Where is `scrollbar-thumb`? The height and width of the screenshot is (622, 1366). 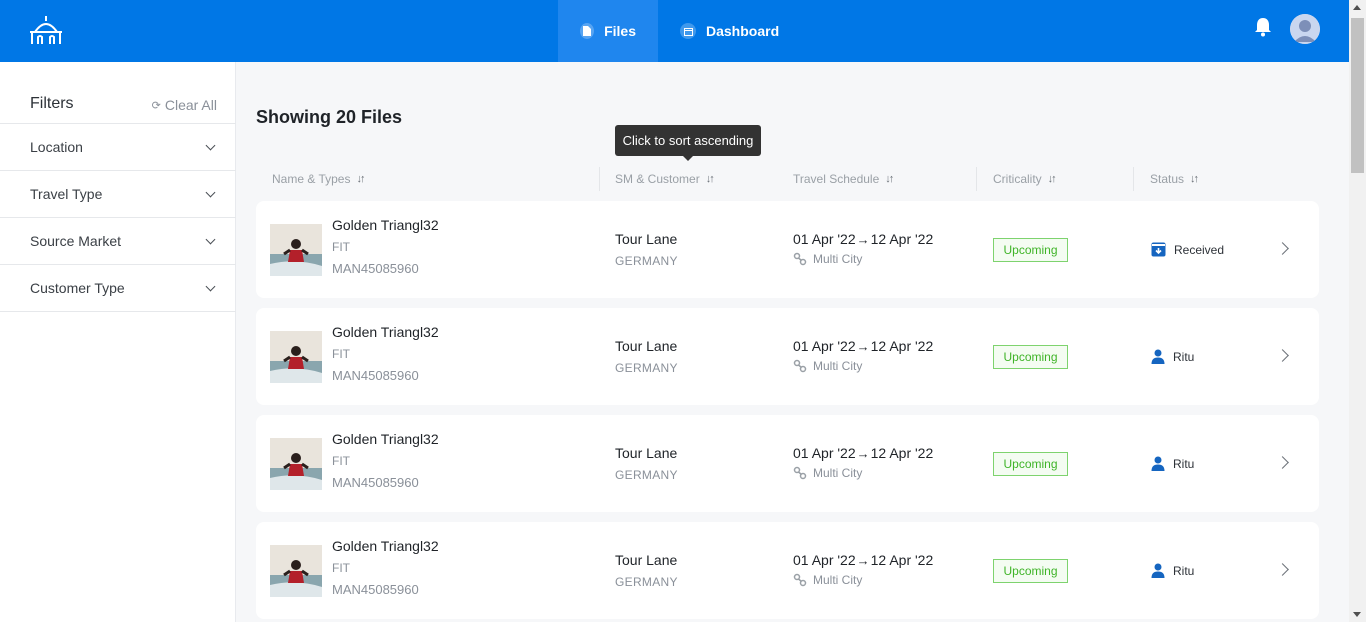 scrollbar-thumb is located at coordinates (1357, 95).